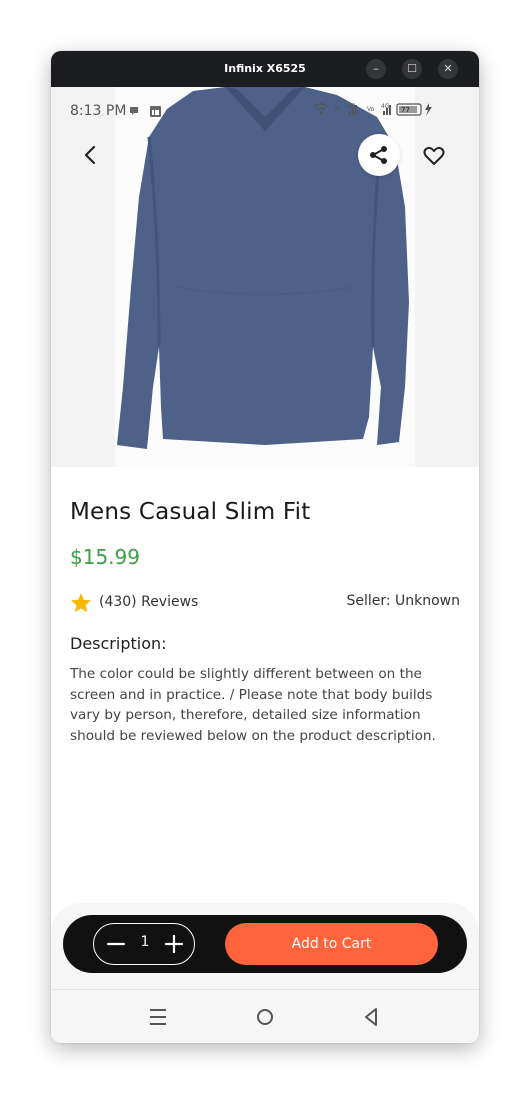 Image resolution: width=530 pixels, height=1094 pixels. Describe the element at coordinates (174, 944) in the screenshot. I see `plus-icon` at that location.